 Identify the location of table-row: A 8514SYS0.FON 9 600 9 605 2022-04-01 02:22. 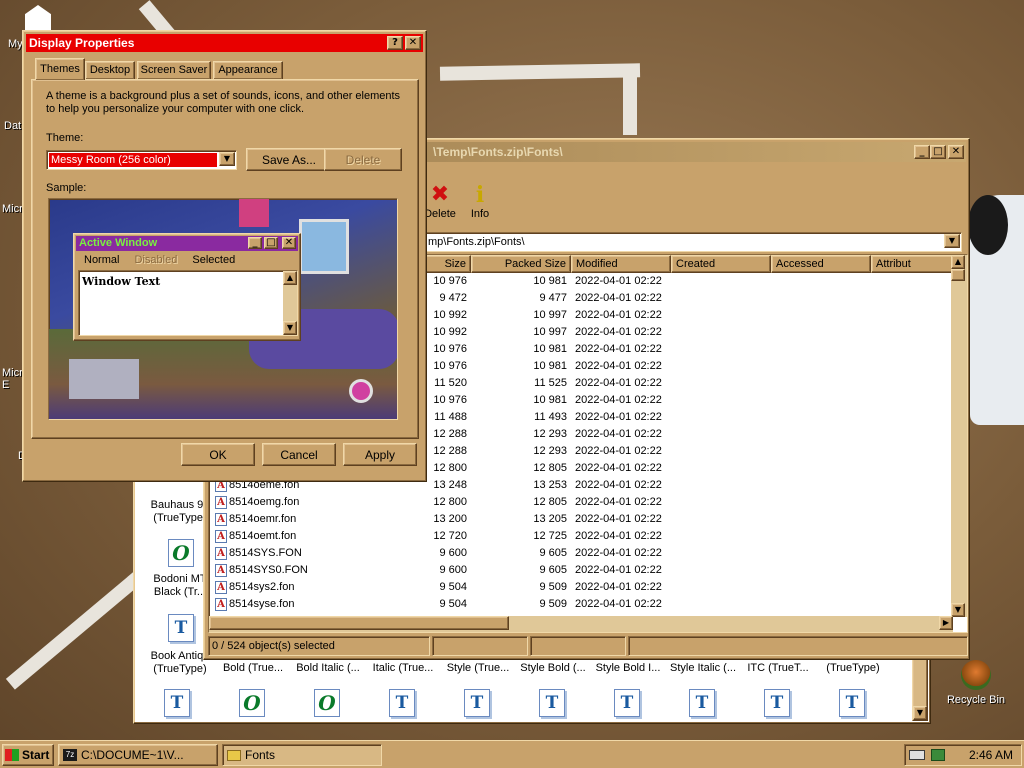
(581, 570).